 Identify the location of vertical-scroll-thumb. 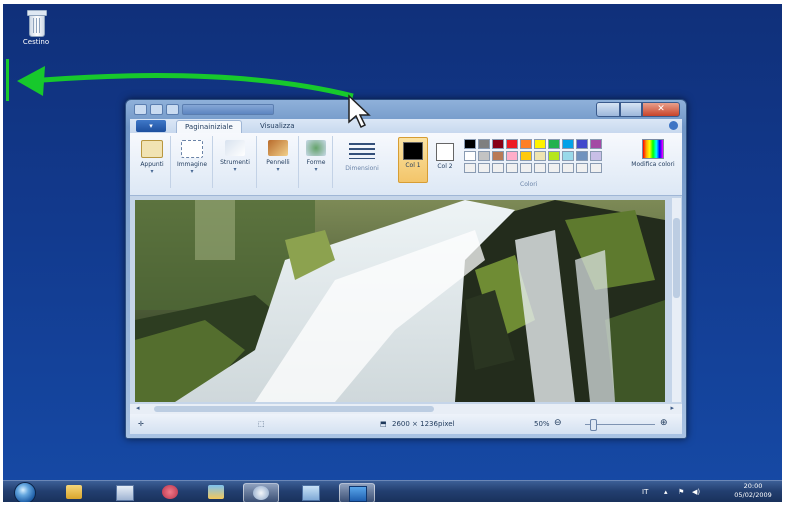
(676, 258).